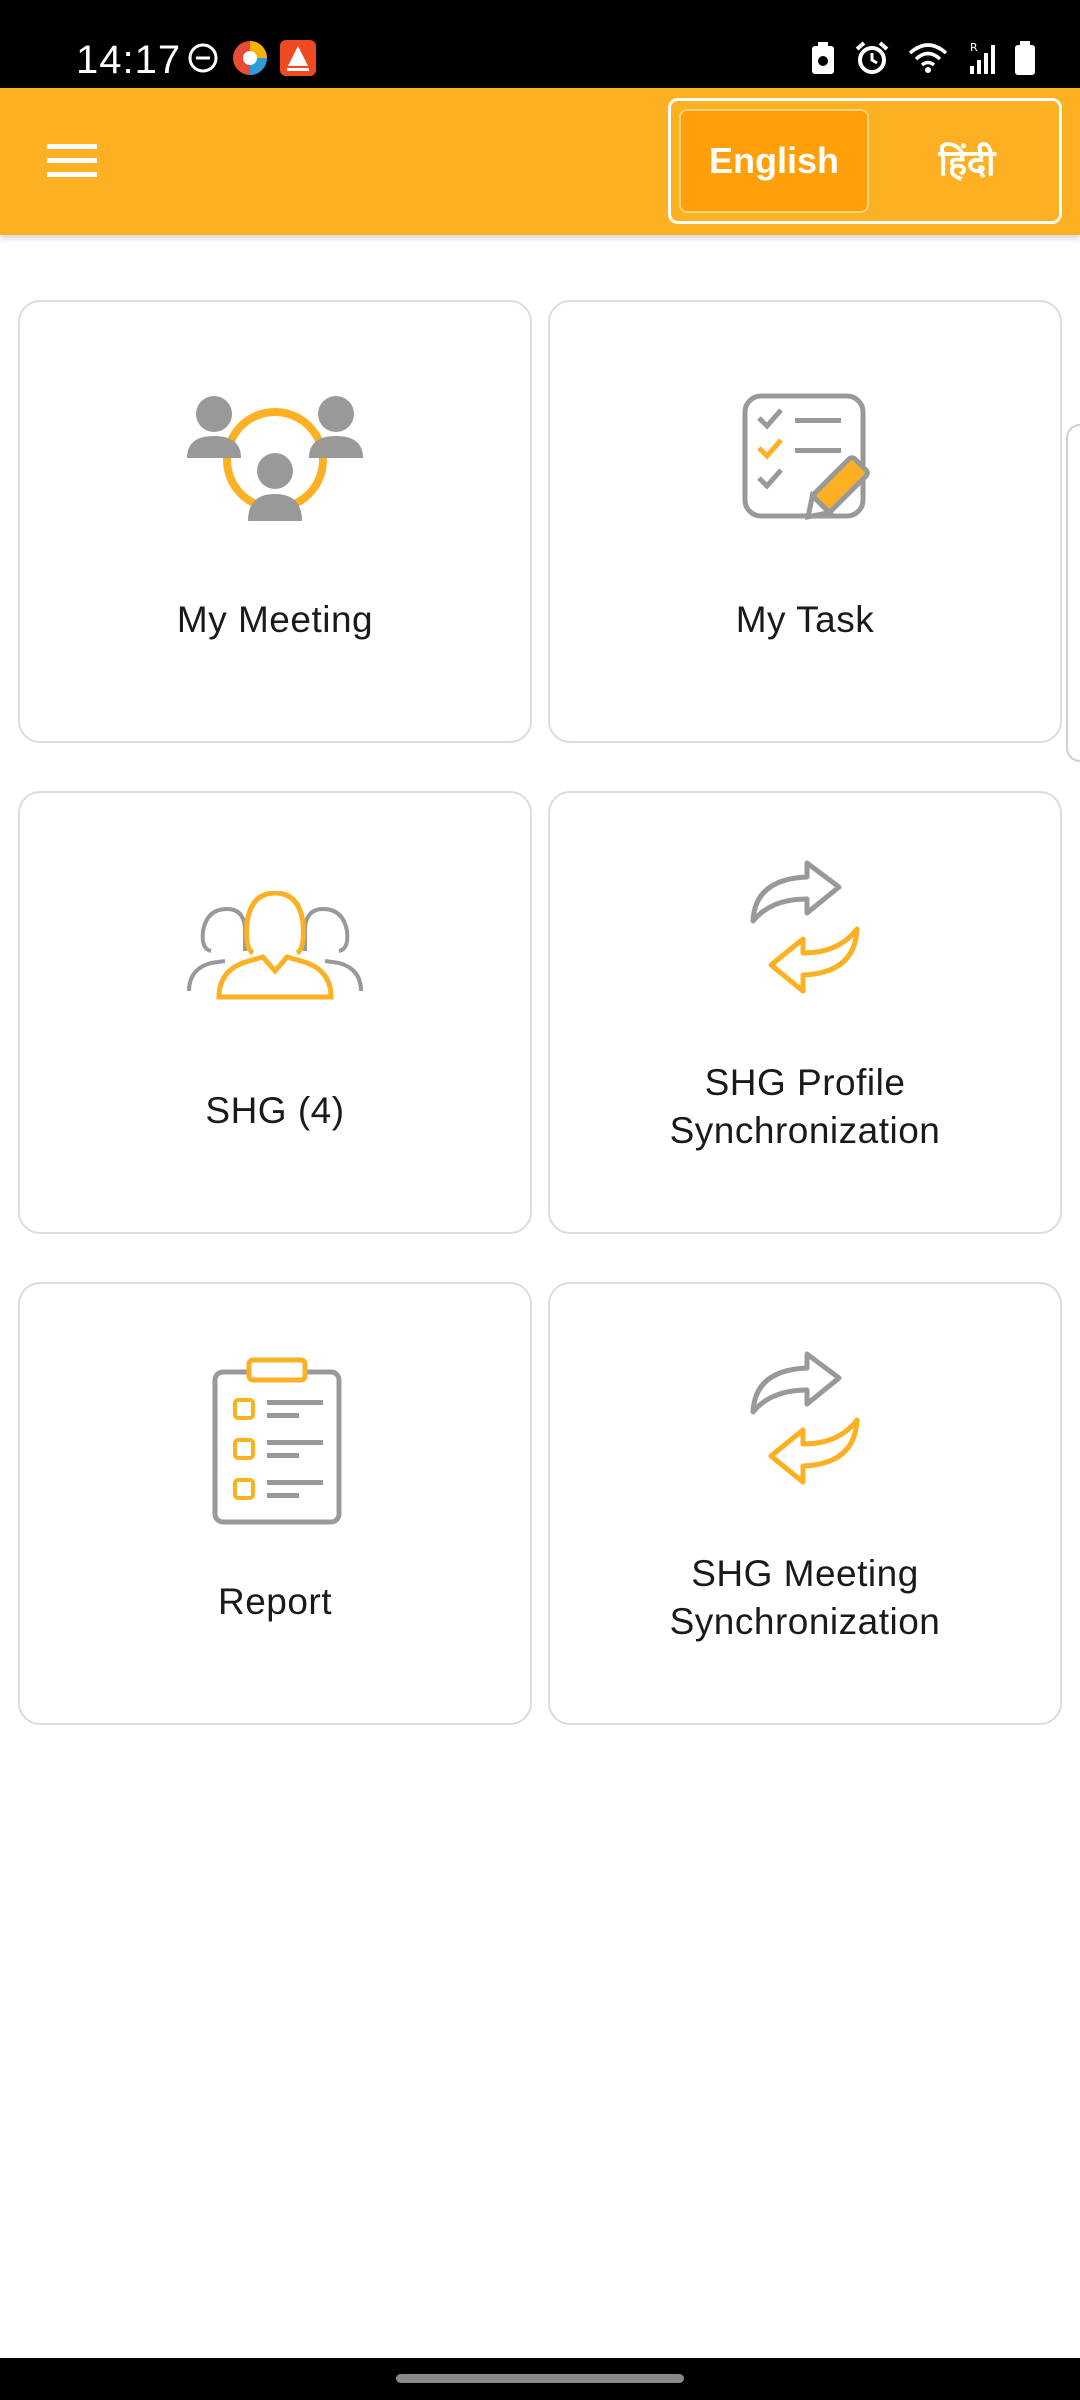 The width and height of the screenshot is (1080, 2400). What do you see at coordinates (823, 60) in the screenshot?
I see `battery-saver-icon` at bounding box center [823, 60].